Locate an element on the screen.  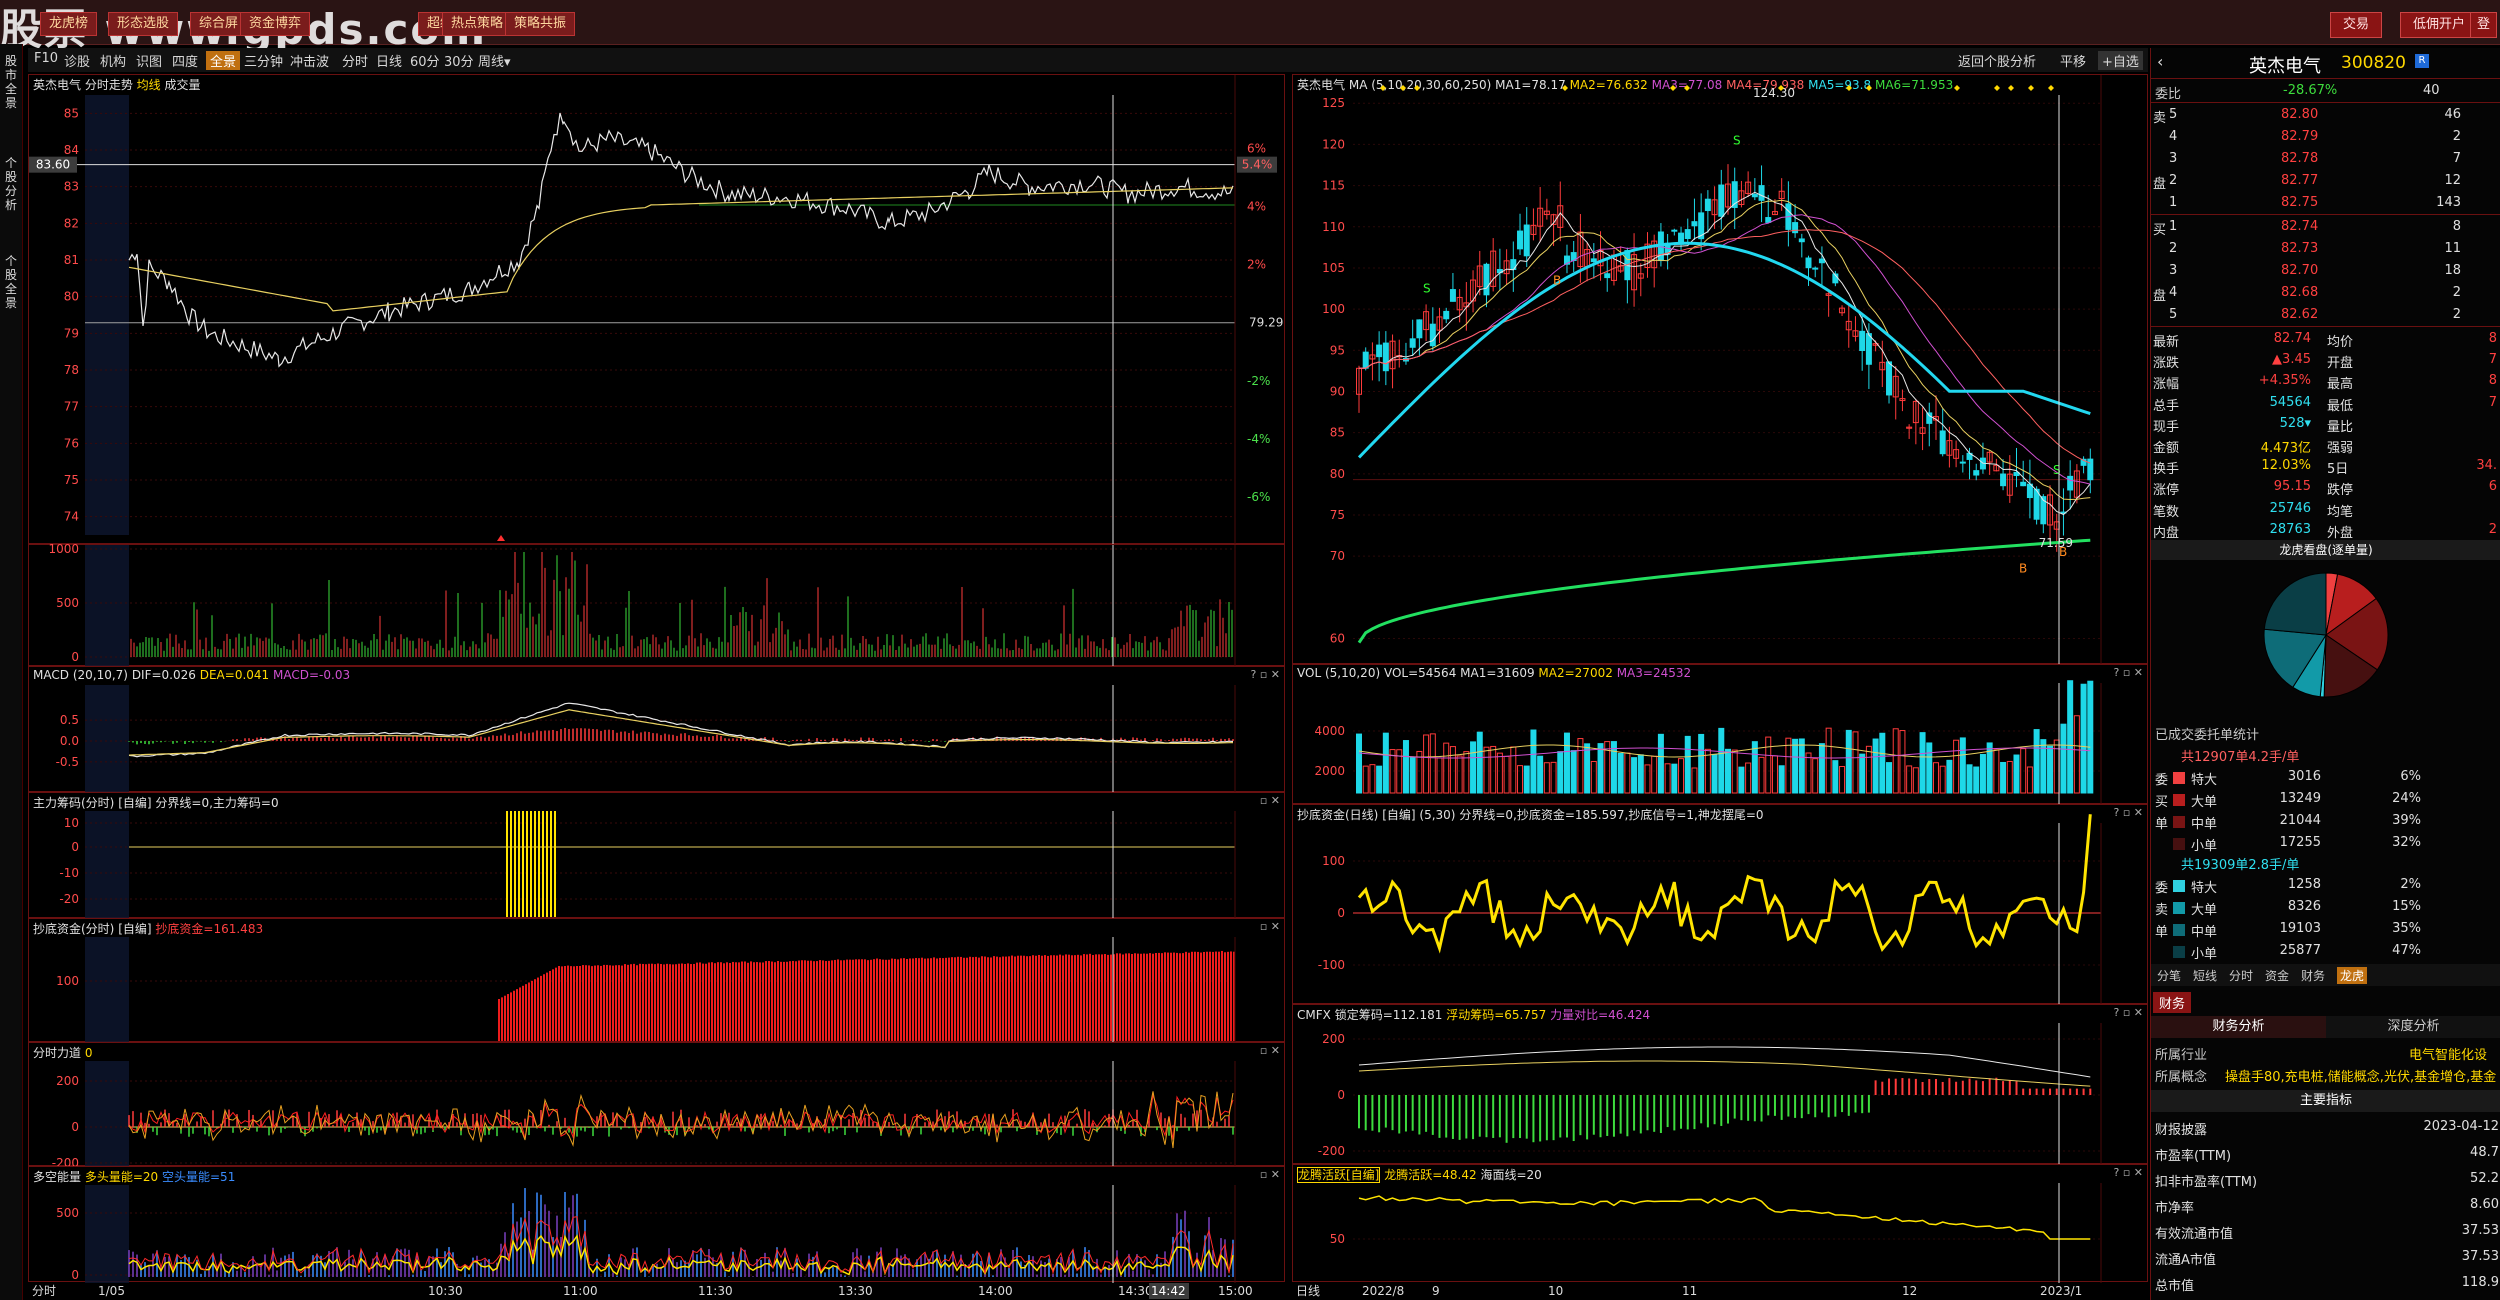
bid-row: 买 1 82.74 8 is located at coordinates (2325, 227).